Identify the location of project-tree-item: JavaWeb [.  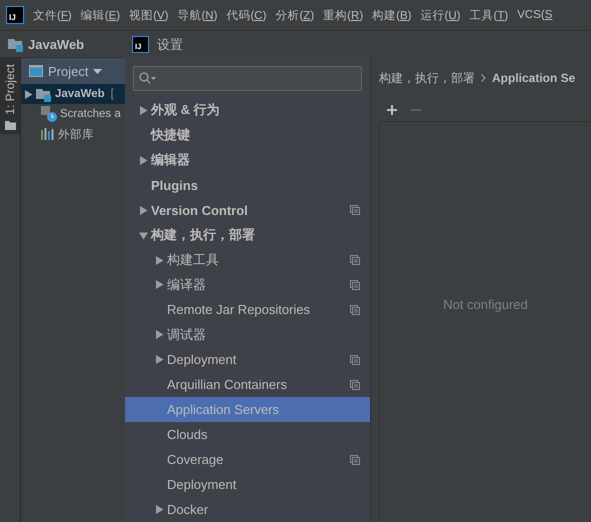
(73, 94).